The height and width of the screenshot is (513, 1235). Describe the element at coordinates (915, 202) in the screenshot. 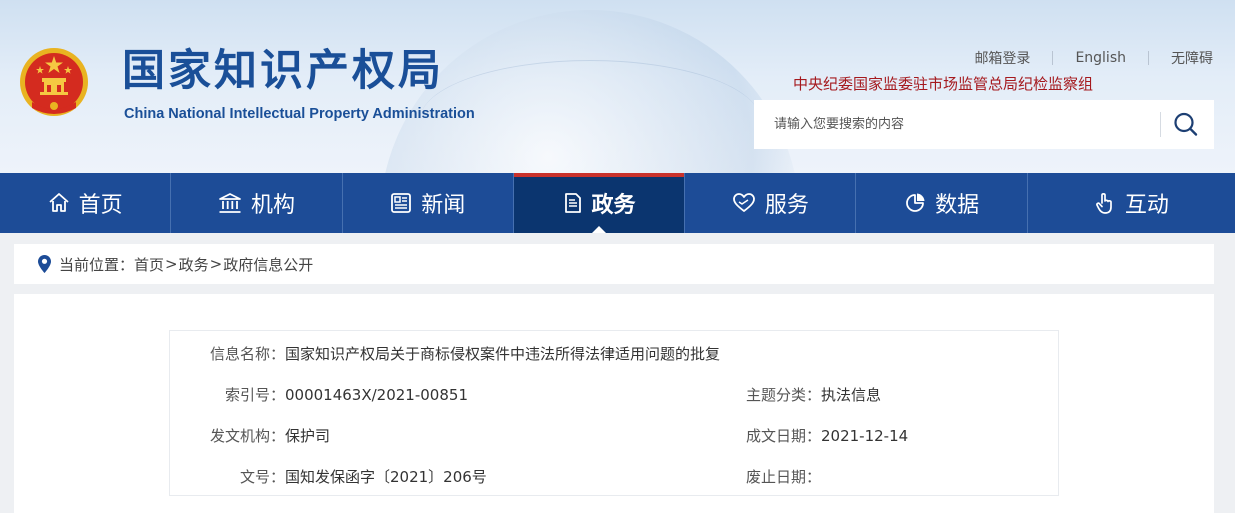

I see `pie-chart-icon` at that location.